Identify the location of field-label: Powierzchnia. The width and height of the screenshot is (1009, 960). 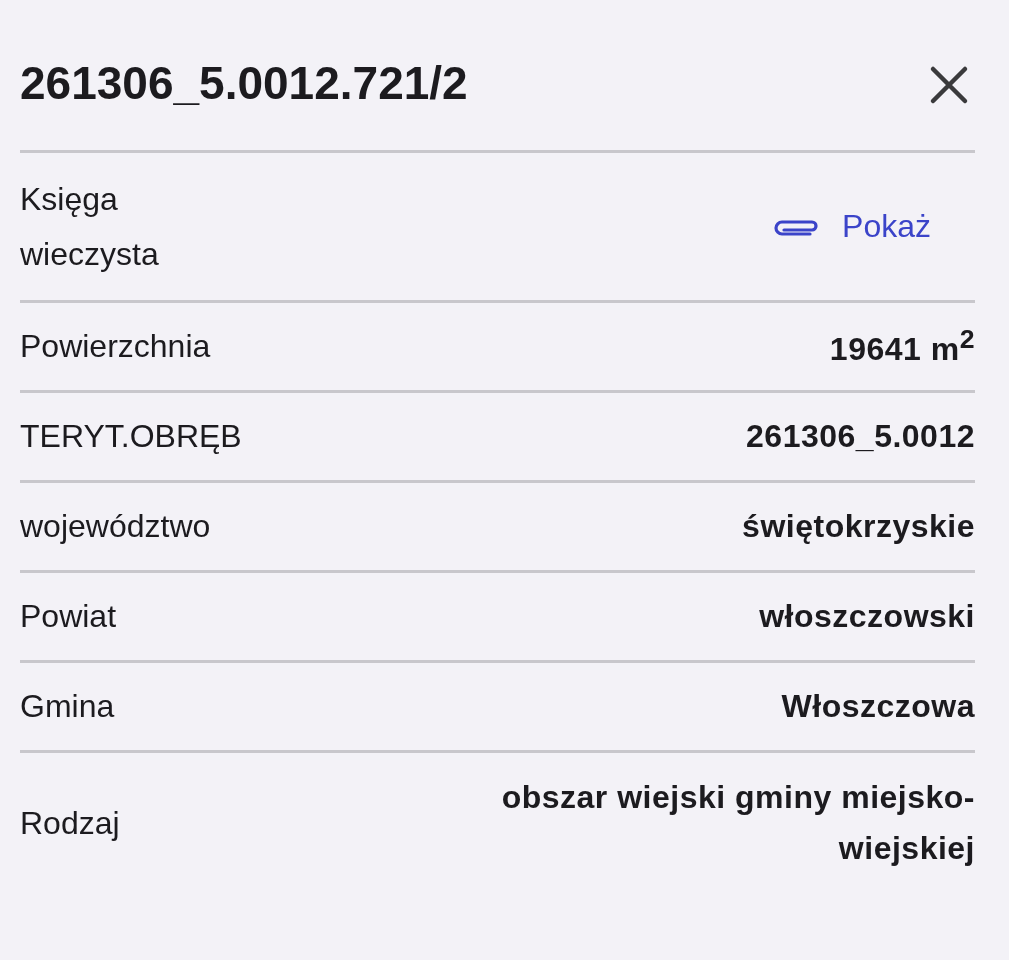
(115, 347).